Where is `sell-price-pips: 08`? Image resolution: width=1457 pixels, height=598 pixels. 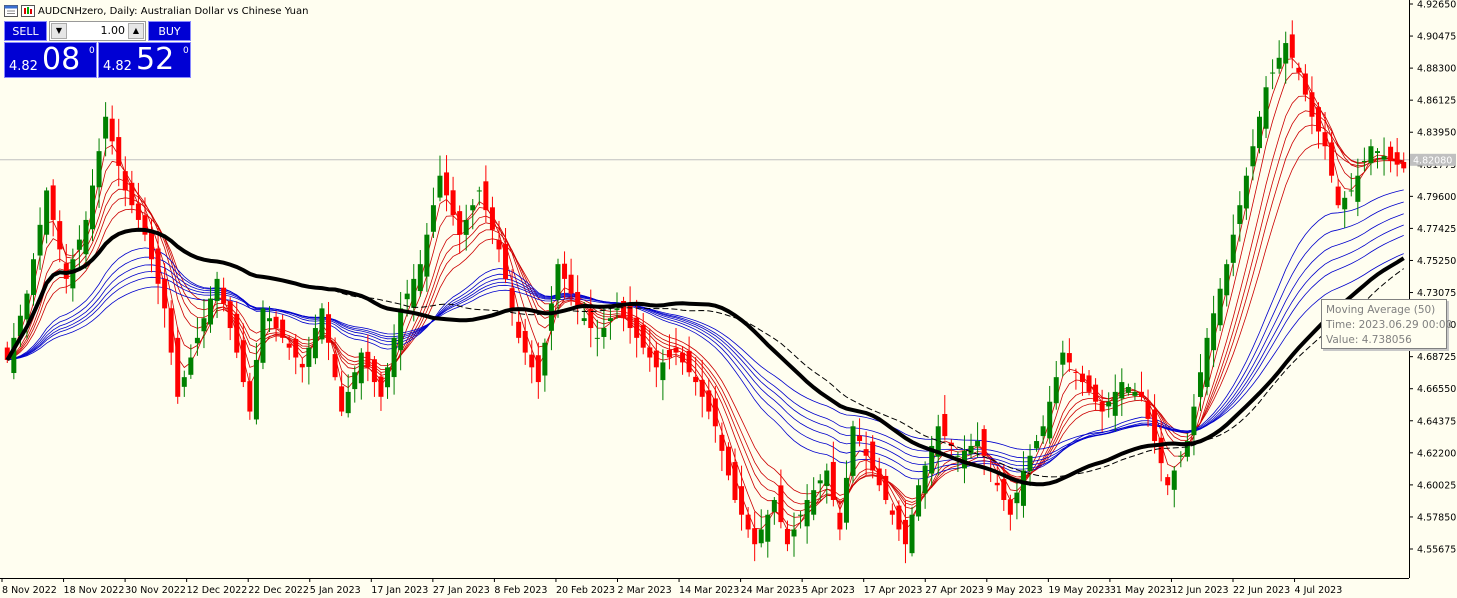
sell-price-pips: 08 is located at coordinates (61, 59).